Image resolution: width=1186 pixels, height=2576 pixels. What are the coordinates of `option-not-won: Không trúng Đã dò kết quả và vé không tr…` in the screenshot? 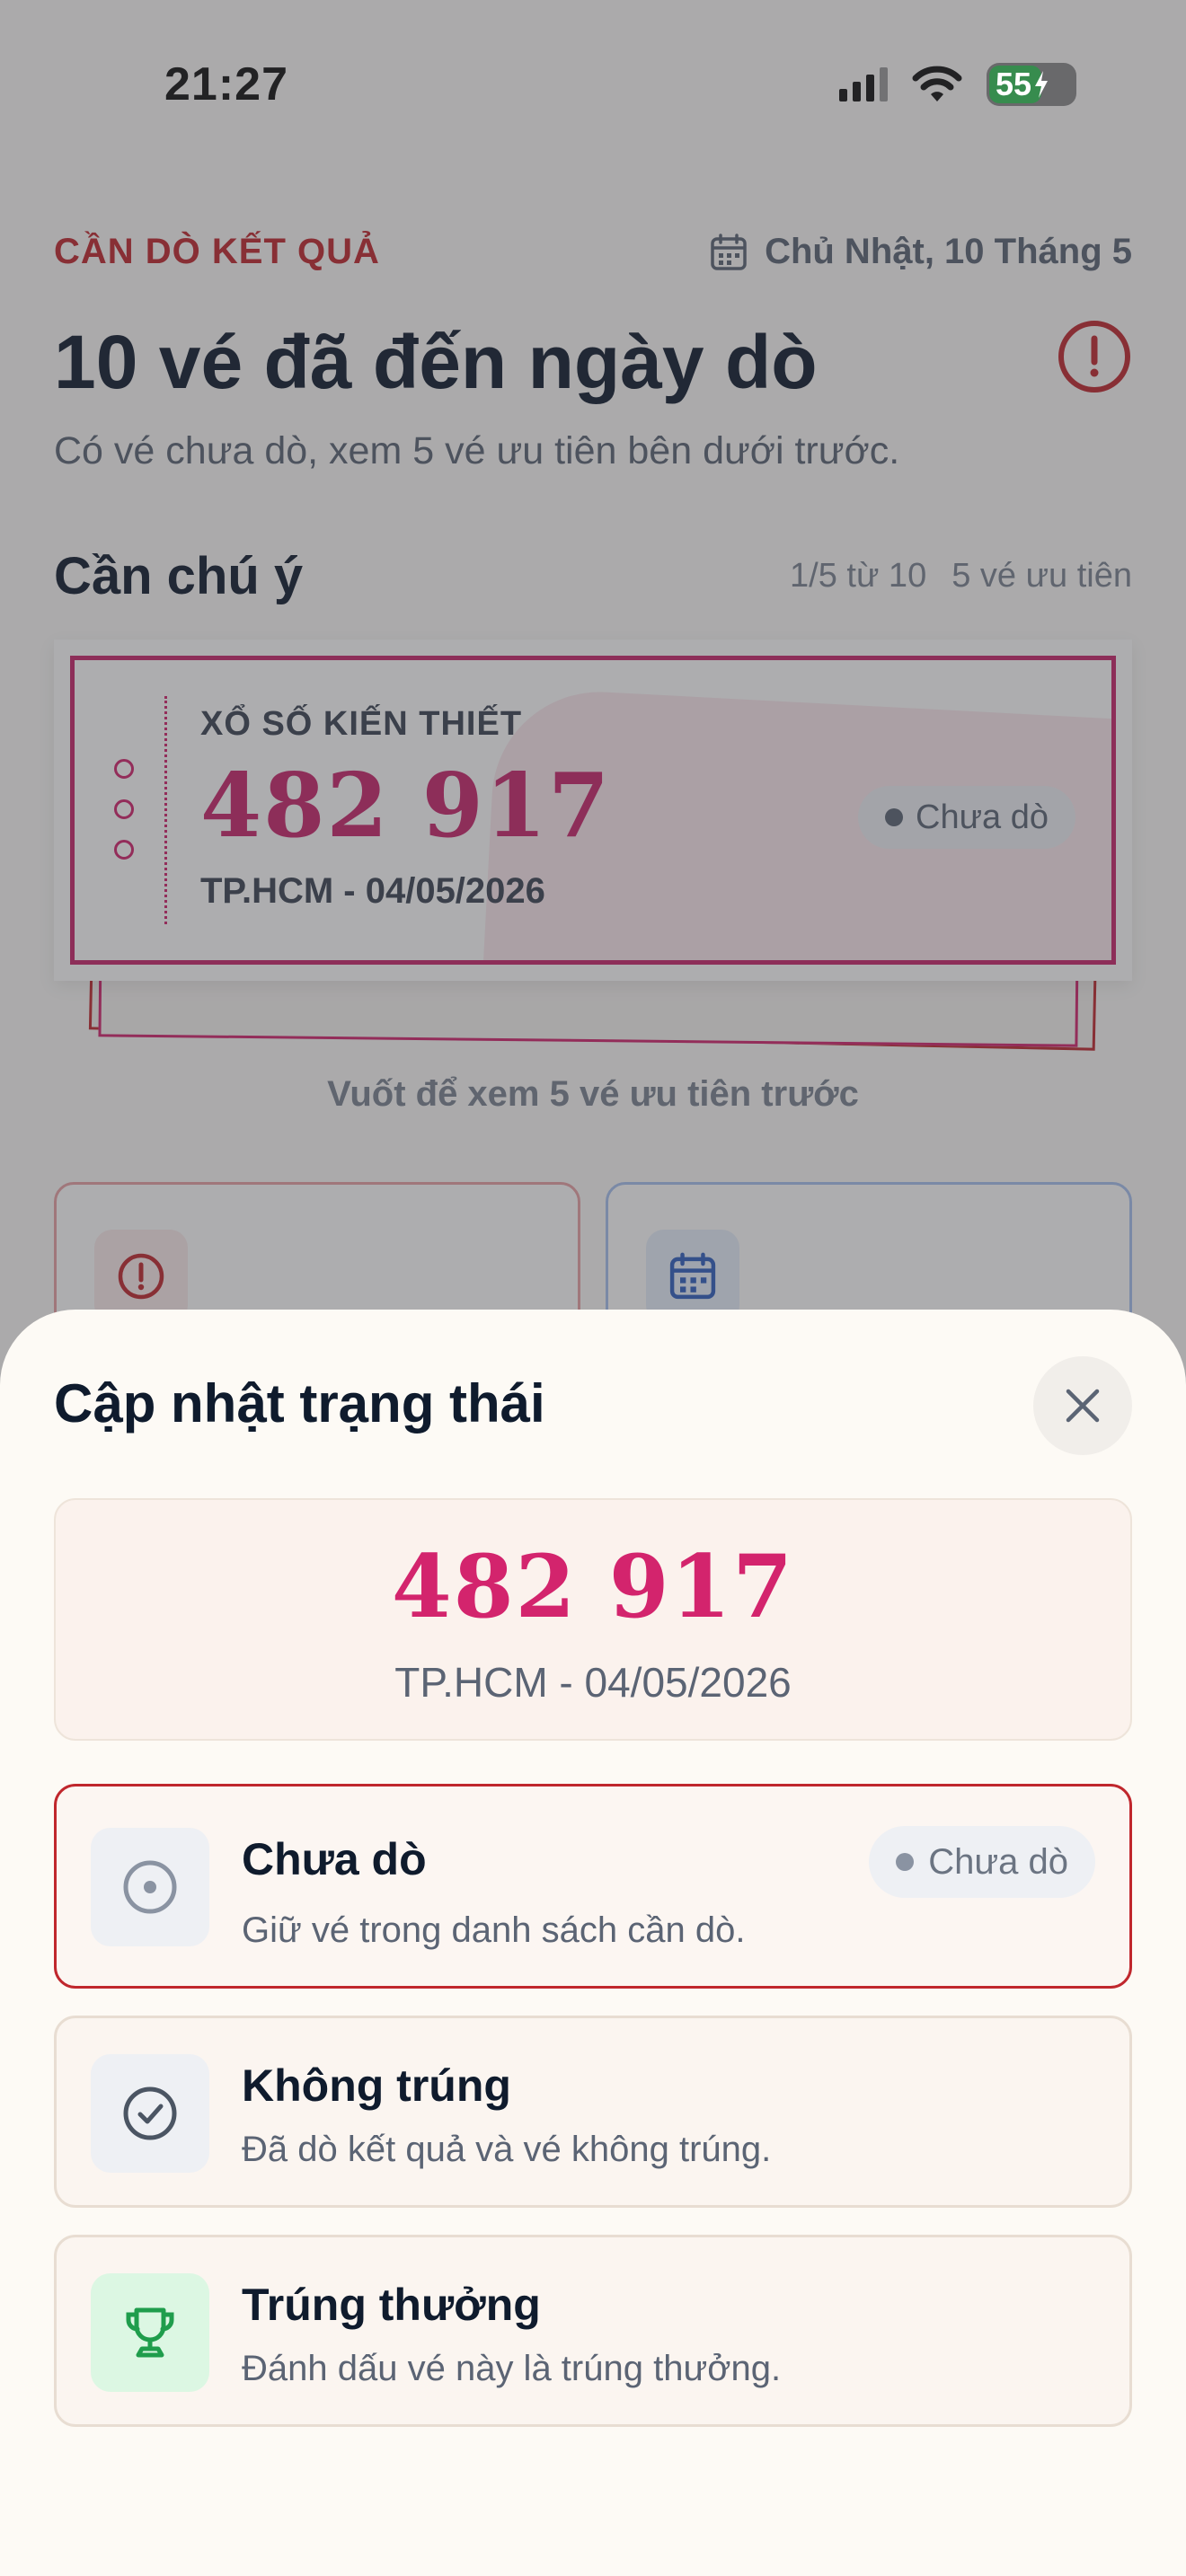 It's located at (593, 2112).